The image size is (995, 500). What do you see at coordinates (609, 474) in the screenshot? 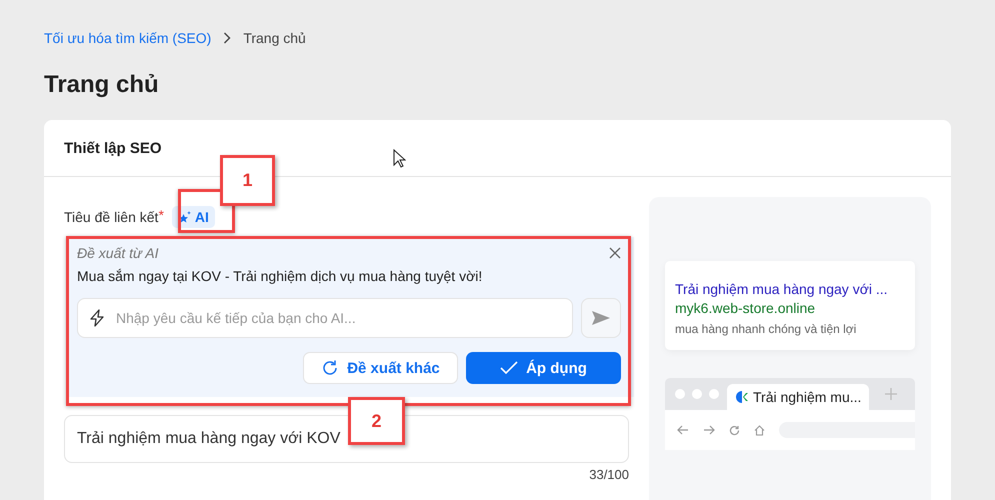
I see `character-counter: 33/100` at bounding box center [609, 474].